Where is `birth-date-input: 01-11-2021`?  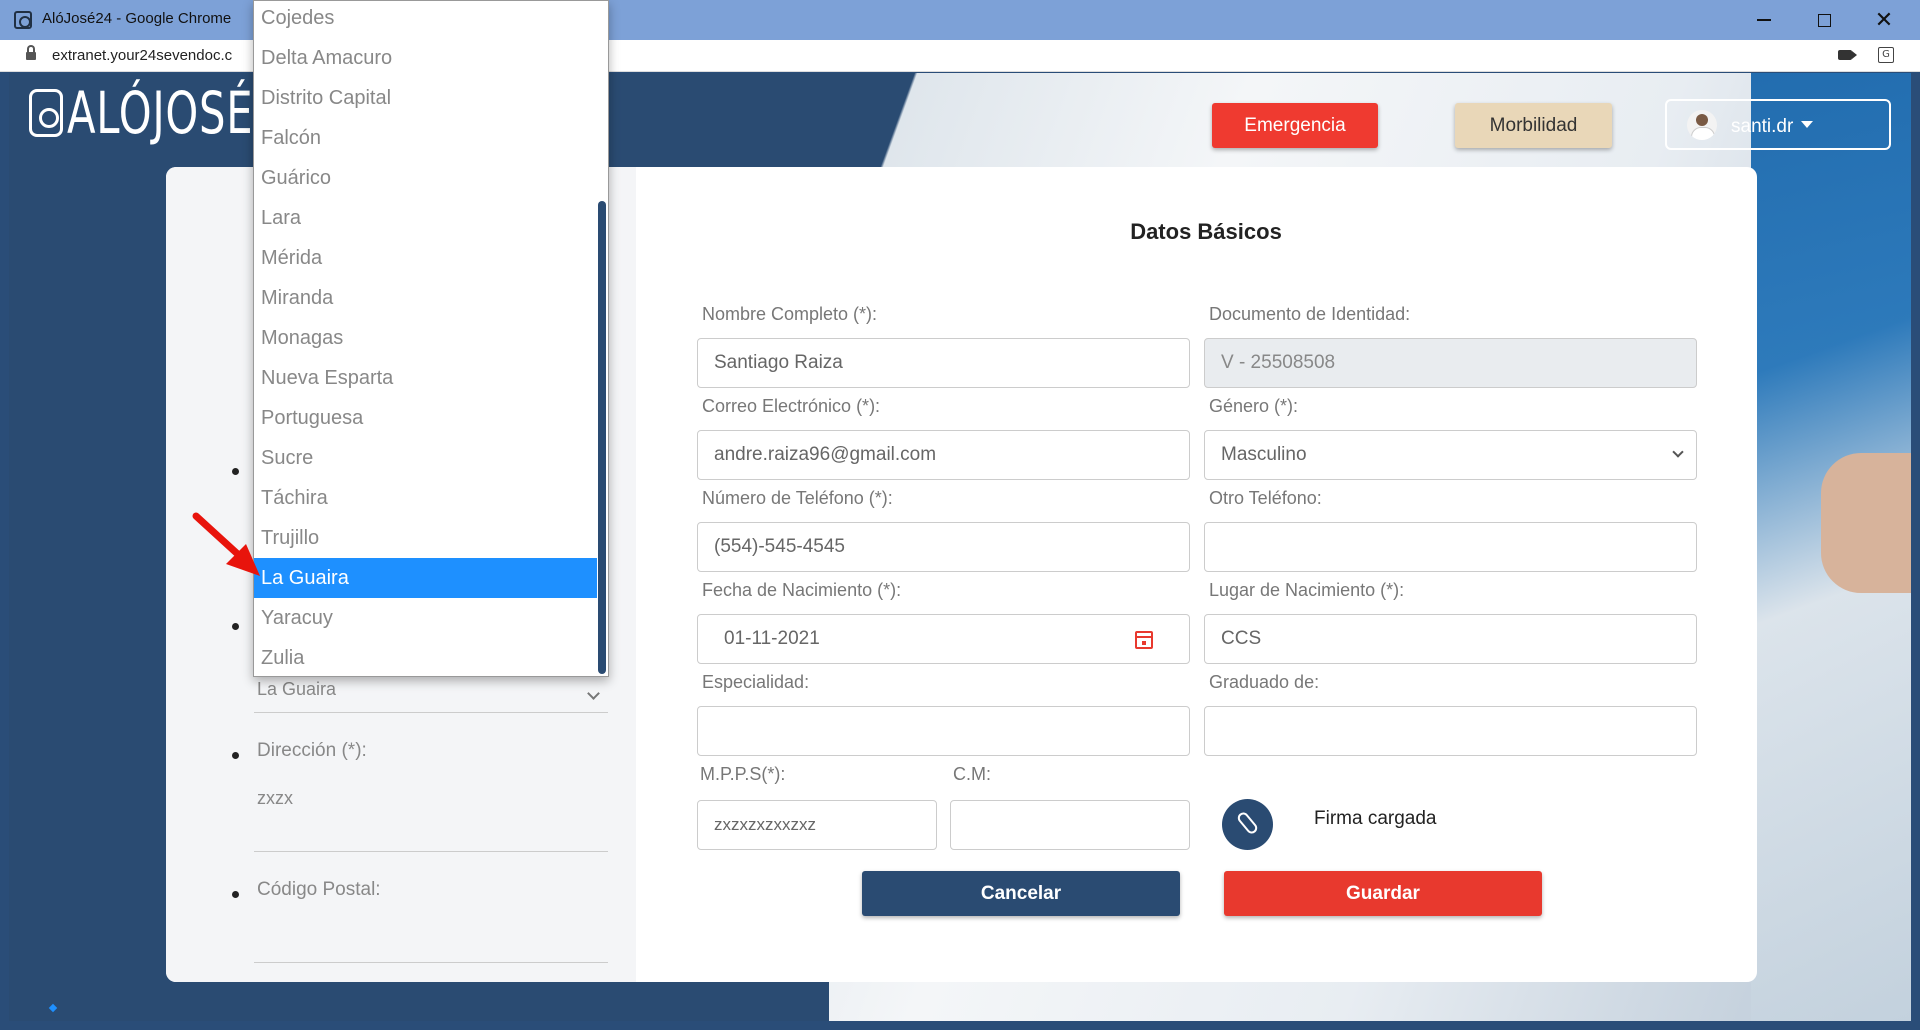 birth-date-input: 01-11-2021 is located at coordinates (943, 639).